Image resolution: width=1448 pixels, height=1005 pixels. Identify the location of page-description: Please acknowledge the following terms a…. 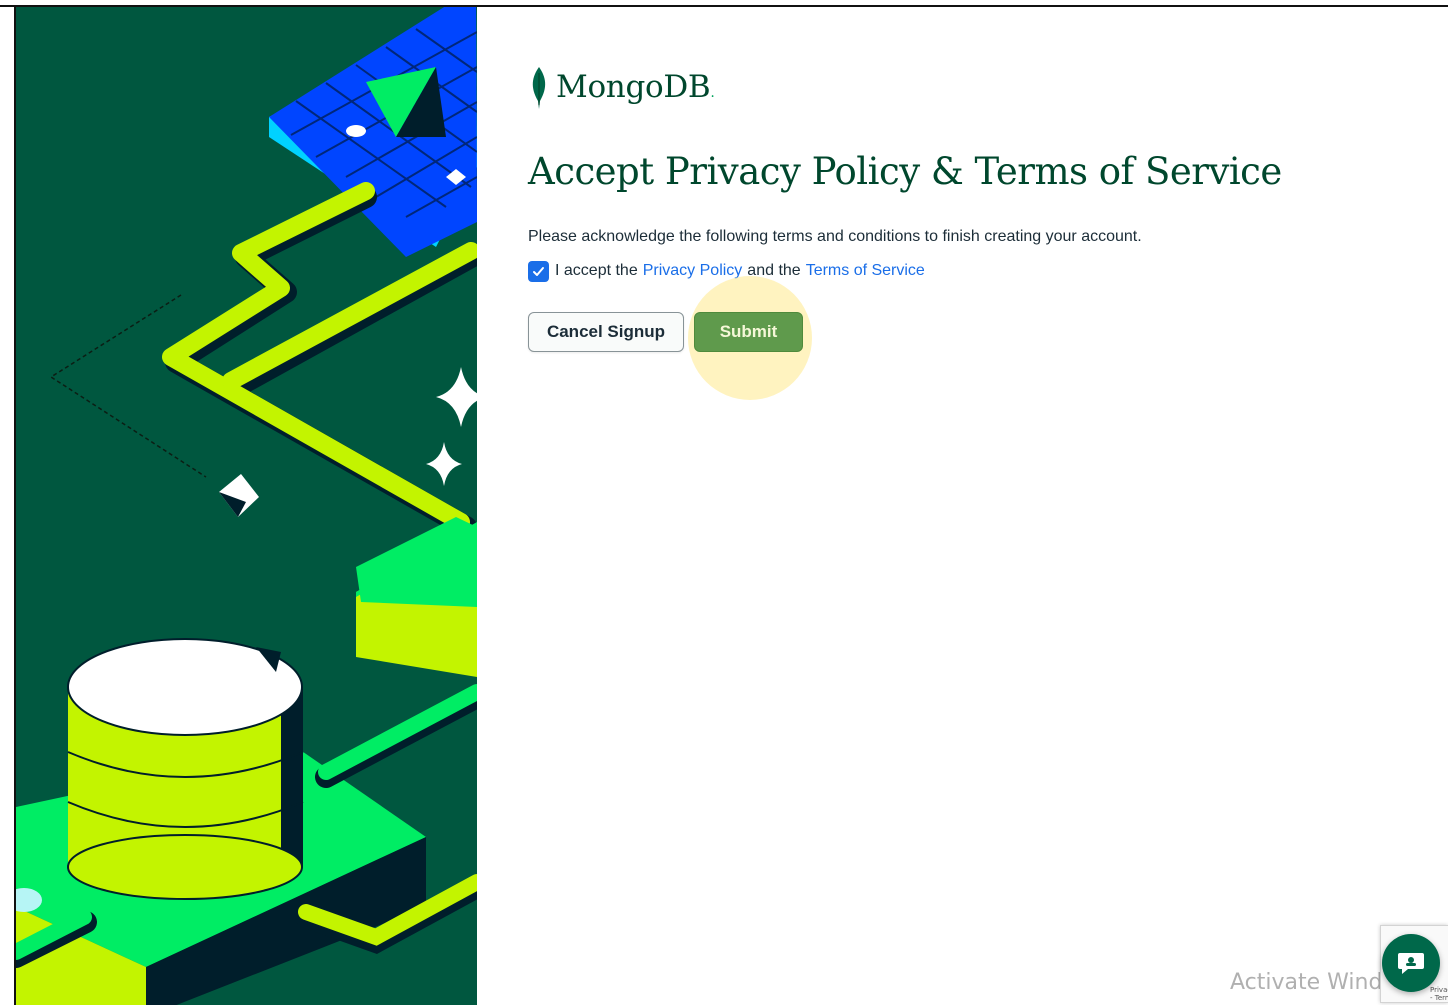
(835, 236).